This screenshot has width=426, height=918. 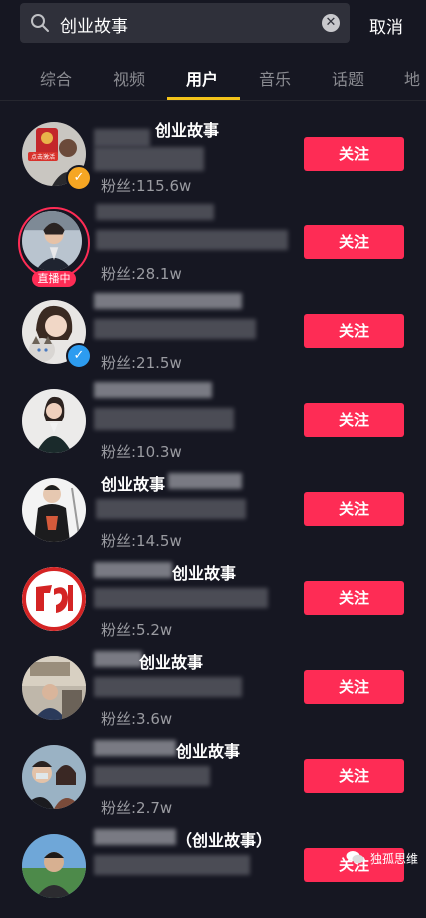 What do you see at coordinates (141, 363) in the screenshot?
I see `fans-count: 粉丝:21.5w` at bounding box center [141, 363].